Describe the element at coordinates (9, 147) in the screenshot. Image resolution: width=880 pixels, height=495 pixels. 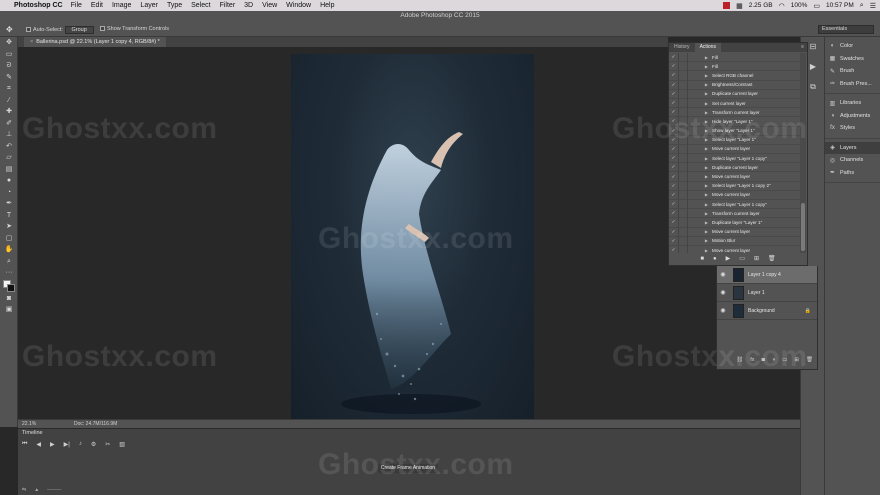
I see `history-brush-tool-button: ↶` at that location.